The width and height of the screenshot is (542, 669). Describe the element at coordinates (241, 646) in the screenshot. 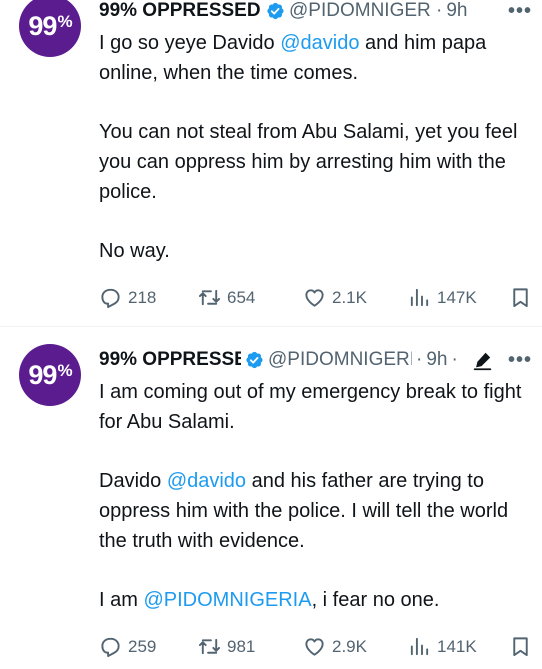

I see `retweet-count: 981` at that location.